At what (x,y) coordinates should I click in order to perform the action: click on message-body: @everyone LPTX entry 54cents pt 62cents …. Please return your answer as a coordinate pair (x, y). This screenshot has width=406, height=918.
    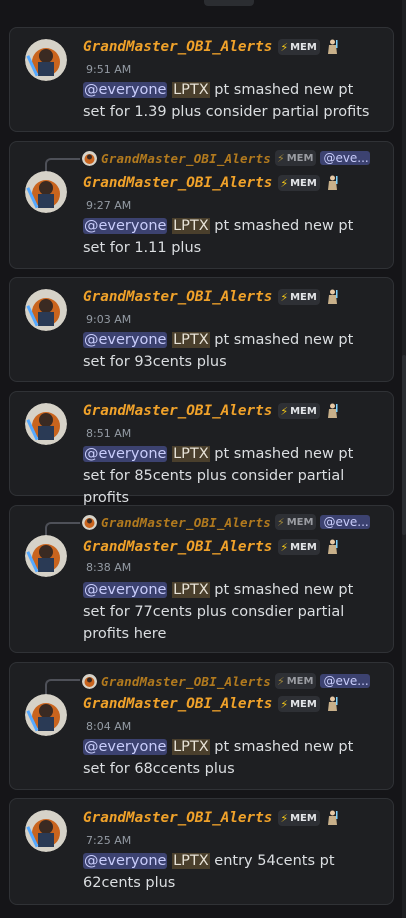
    Looking at the image, I should click on (209, 872).